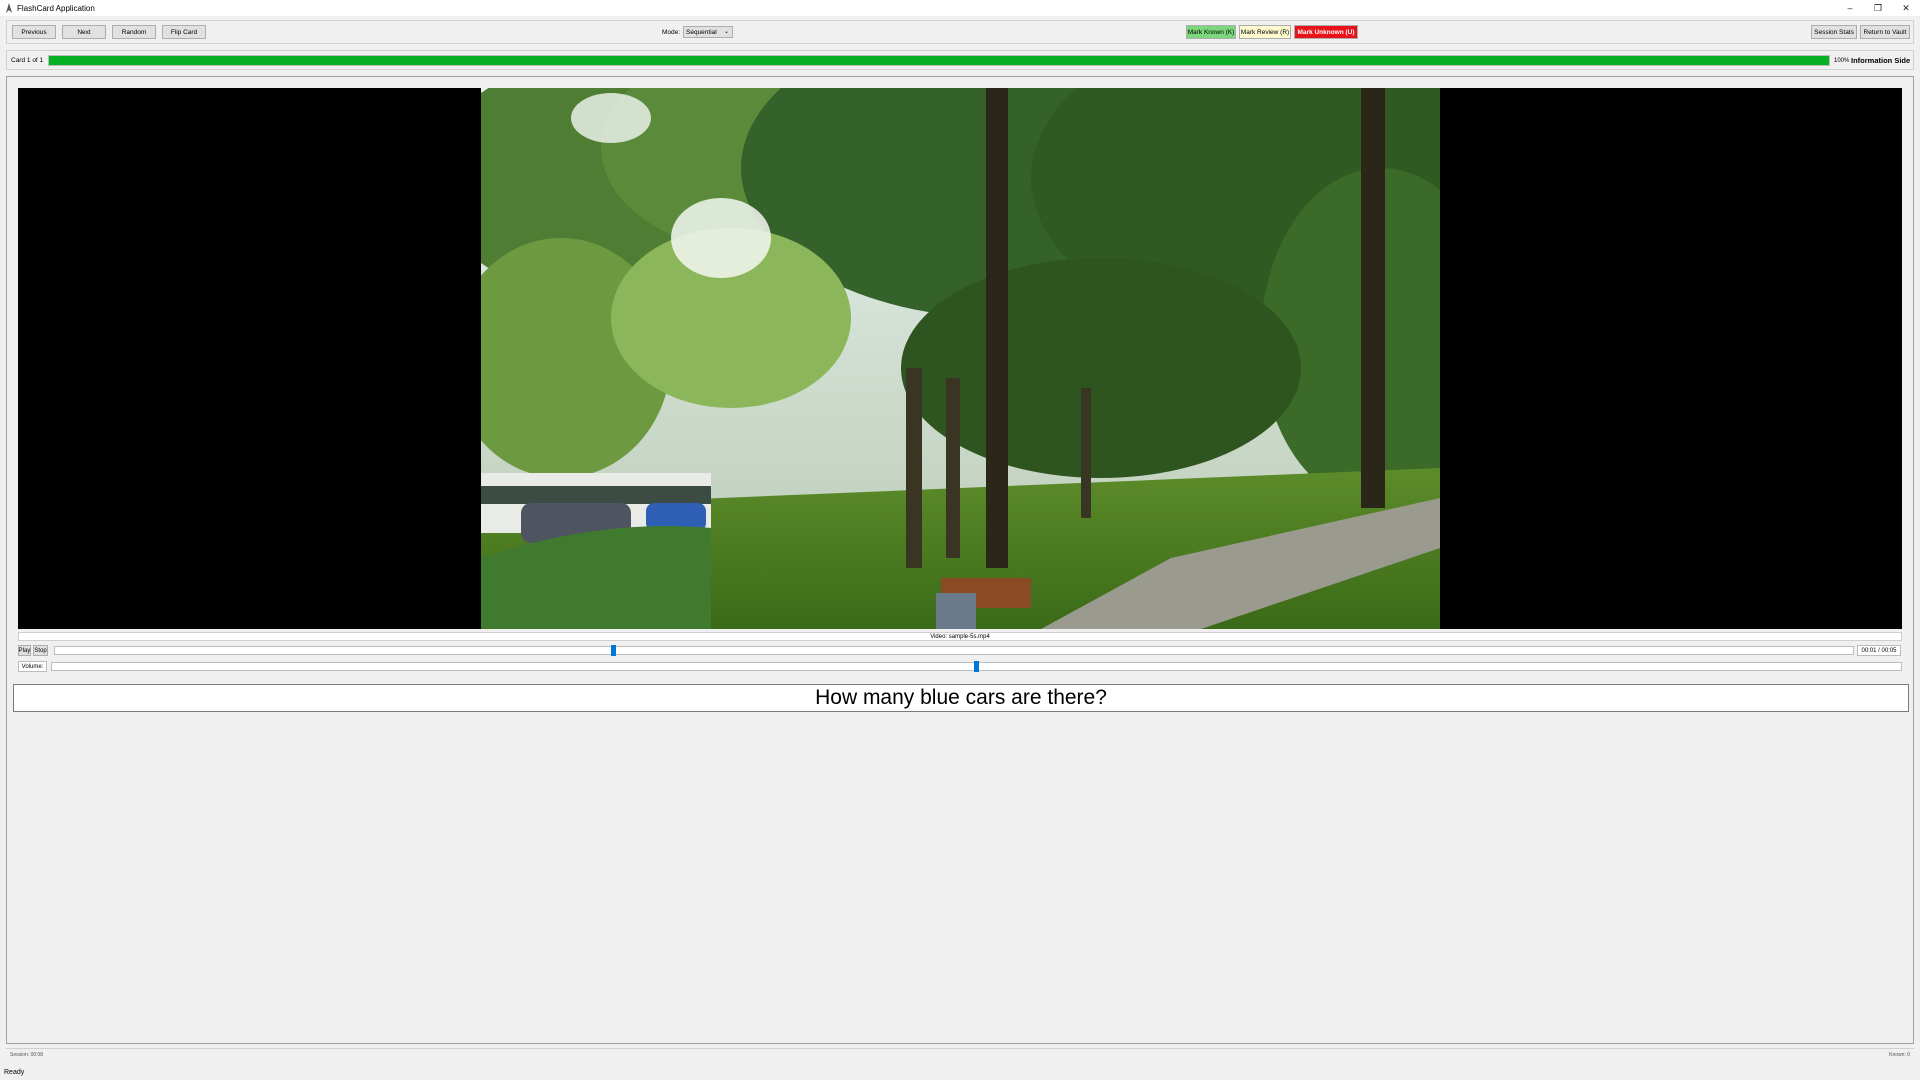  Describe the element at coordinates (613, 650) in the screenshot. I see `seek-slider-thumb` at that location.